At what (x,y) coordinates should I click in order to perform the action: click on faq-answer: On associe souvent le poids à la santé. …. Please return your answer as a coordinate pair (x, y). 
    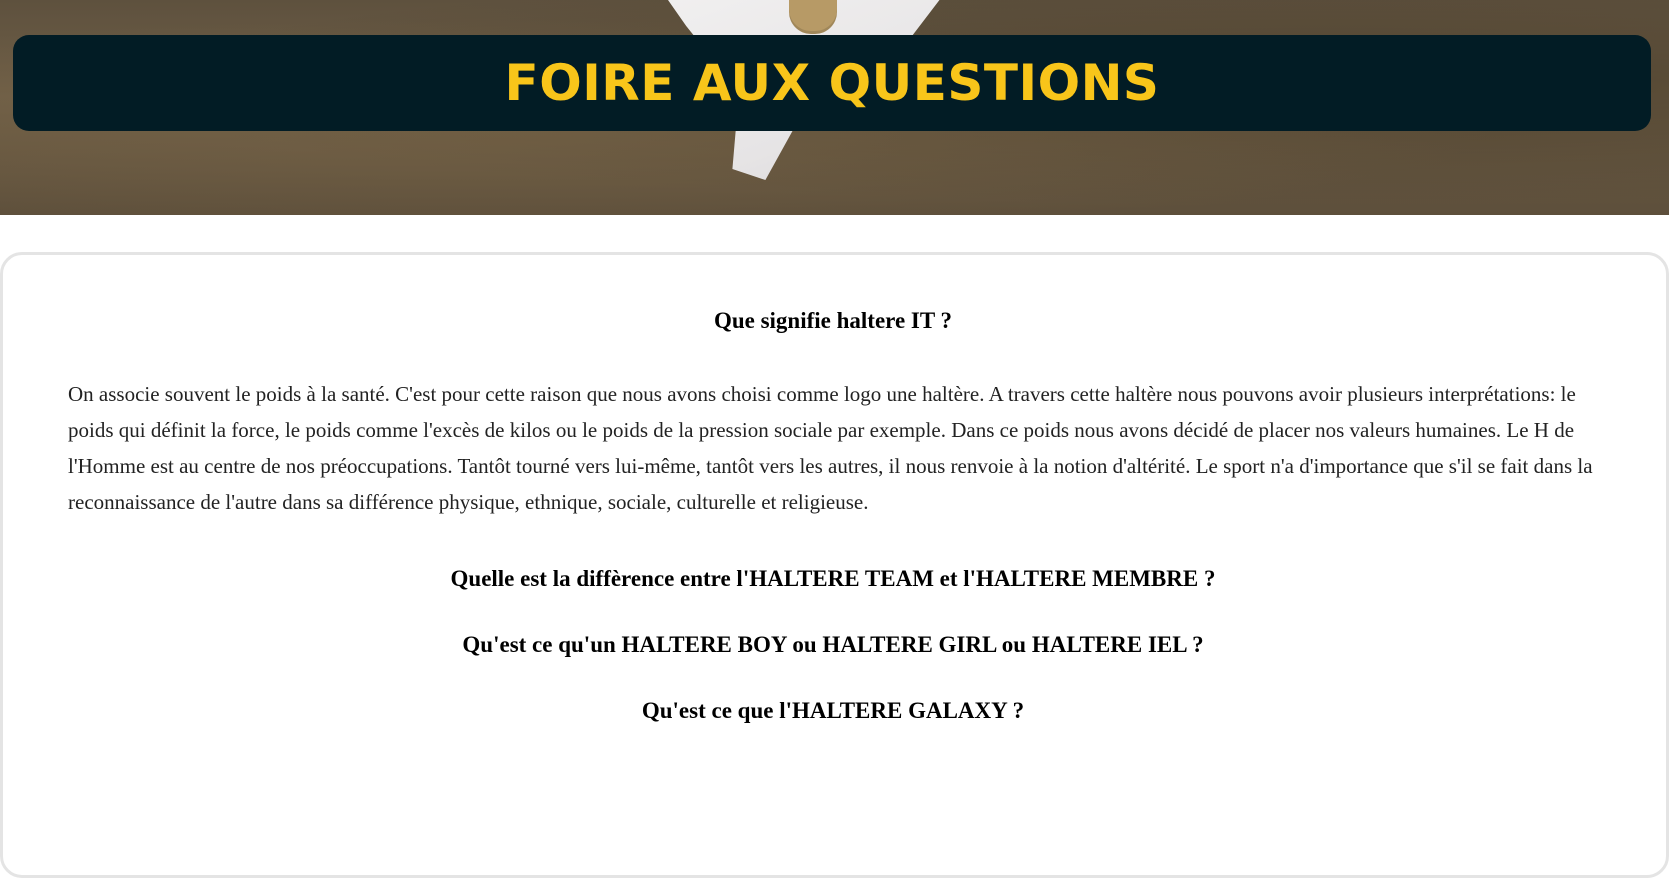
    Looking at the image, I should click on (830, 448).